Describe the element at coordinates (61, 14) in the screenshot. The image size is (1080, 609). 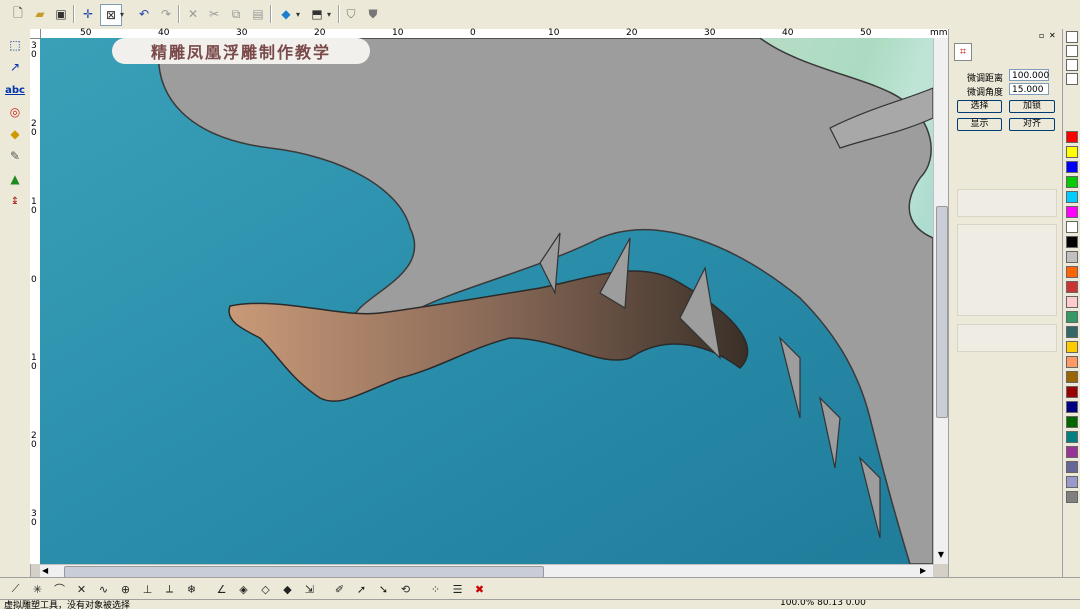
I see `save-icon: ▣` at that location.